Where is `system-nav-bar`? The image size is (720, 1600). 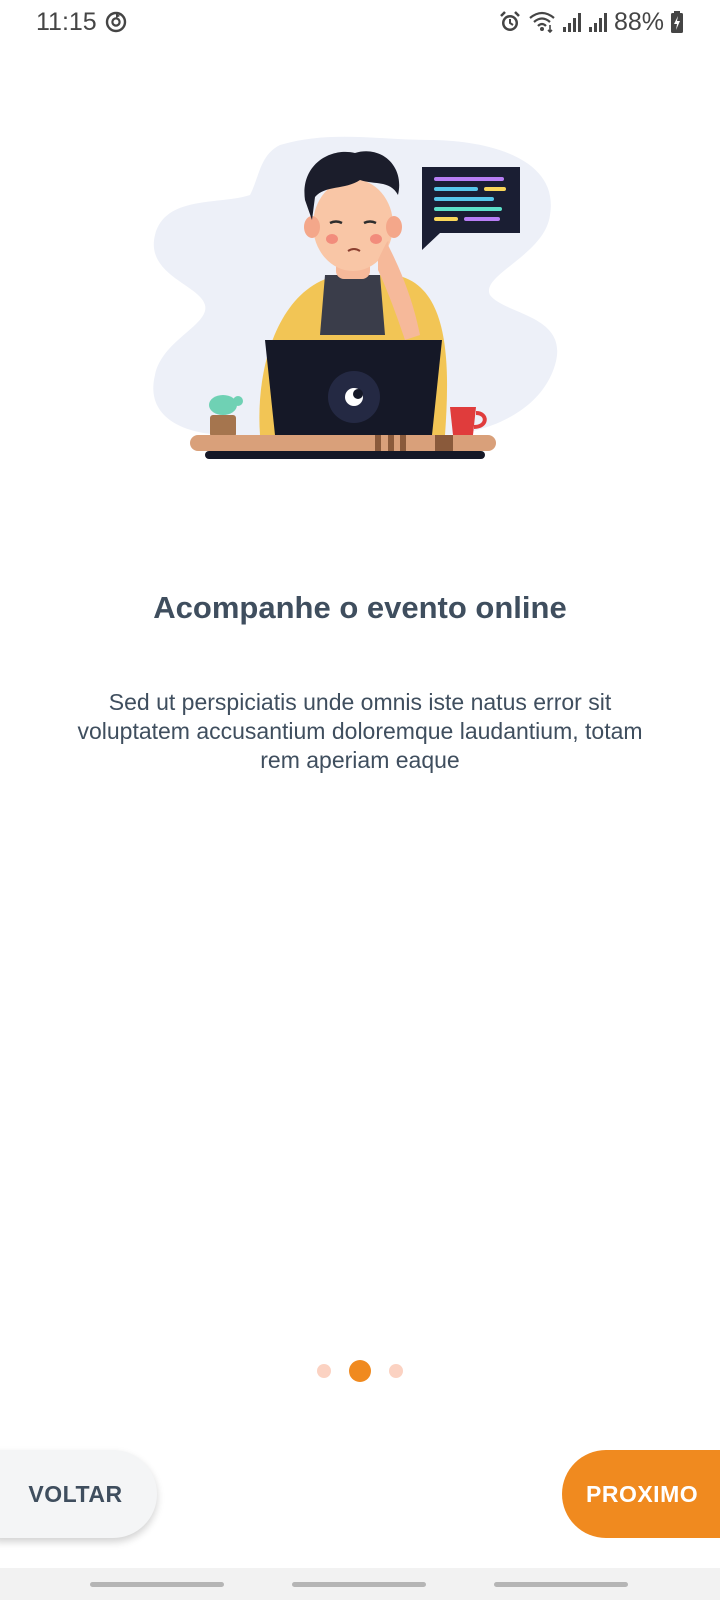
system-nav-bar is located at coordinates (360, 1584).